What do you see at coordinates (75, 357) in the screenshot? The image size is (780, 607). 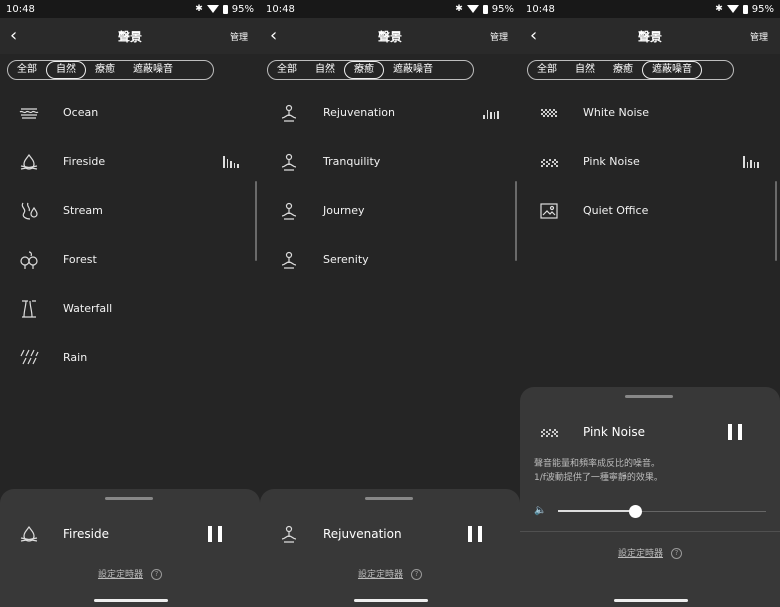 I see `list-item-label: Rain` at bounding box center [75, 357].